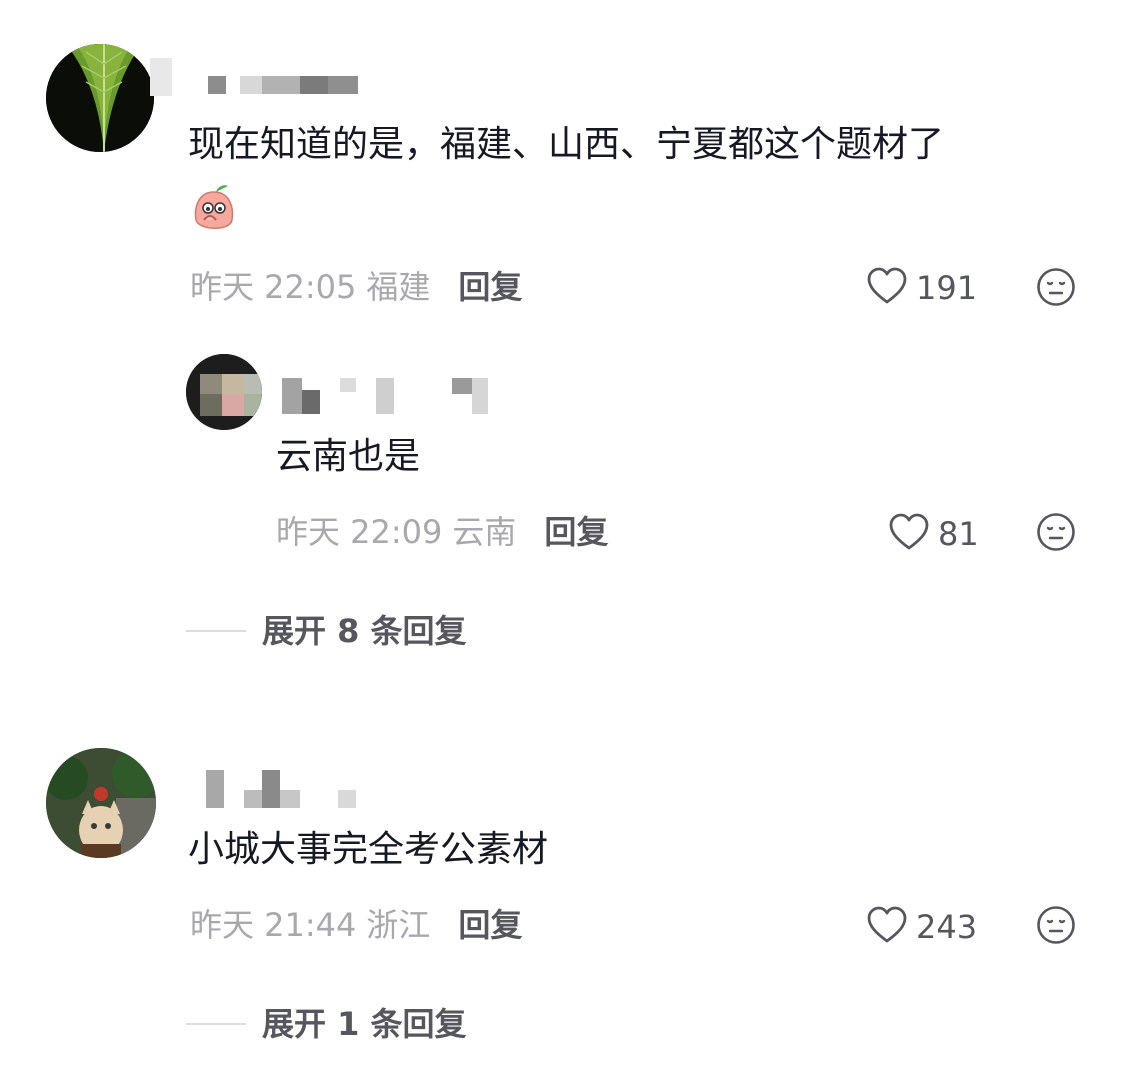  What do you see at coordinates (947, 288) in the screenshot?
I see `like-count: 191` at bounding box center [947, 288].